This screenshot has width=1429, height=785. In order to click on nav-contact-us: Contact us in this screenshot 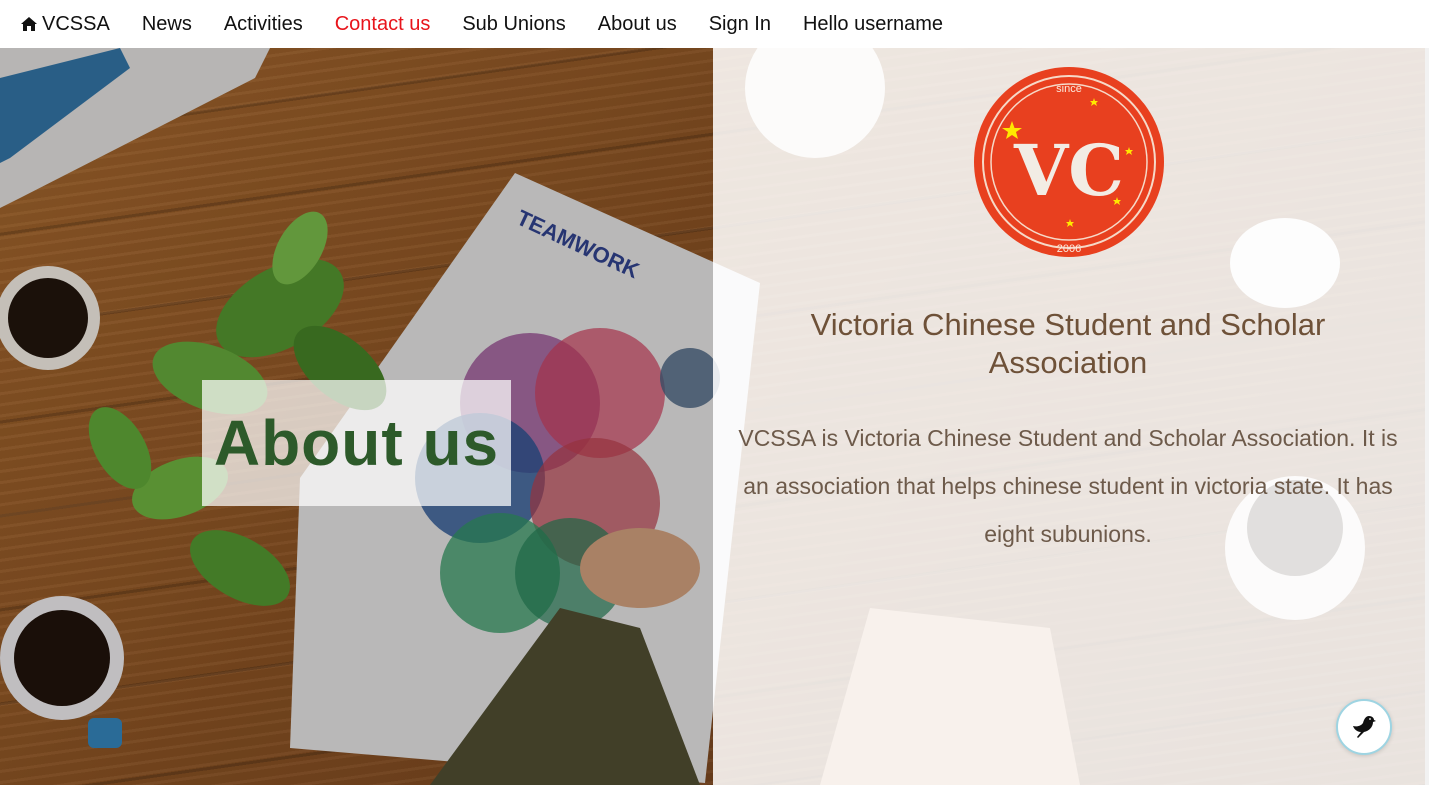, I will do `click(383, 24)`.